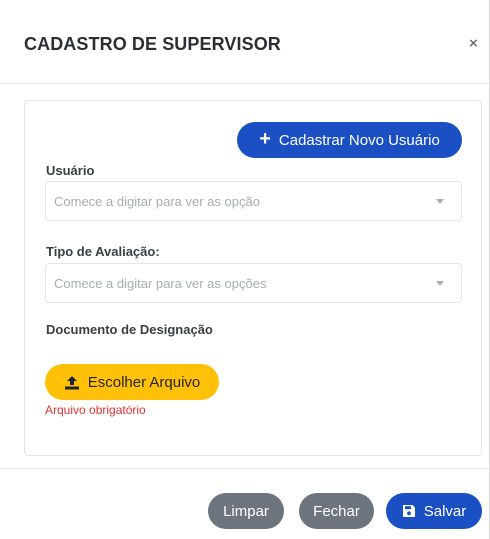 This screenshot has width=490, height=539. I want to click on floppy-disk-icon, so click(409, 511).